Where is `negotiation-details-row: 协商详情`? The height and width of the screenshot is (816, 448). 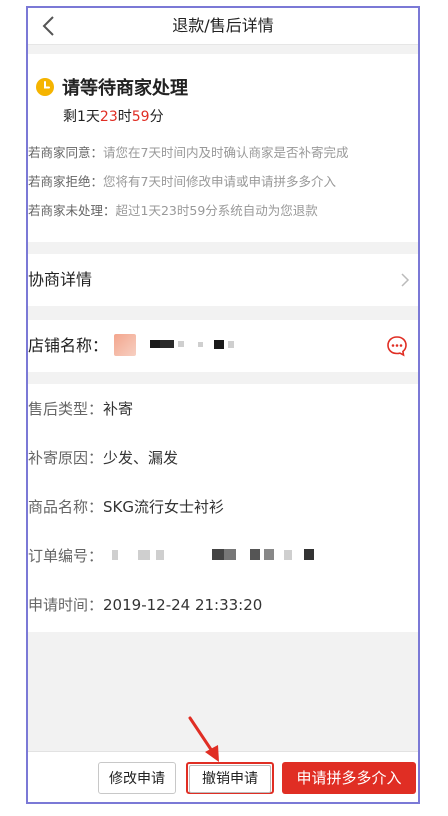 negotiation-details-row: 协商详情 is located at coordinates (223, 280).